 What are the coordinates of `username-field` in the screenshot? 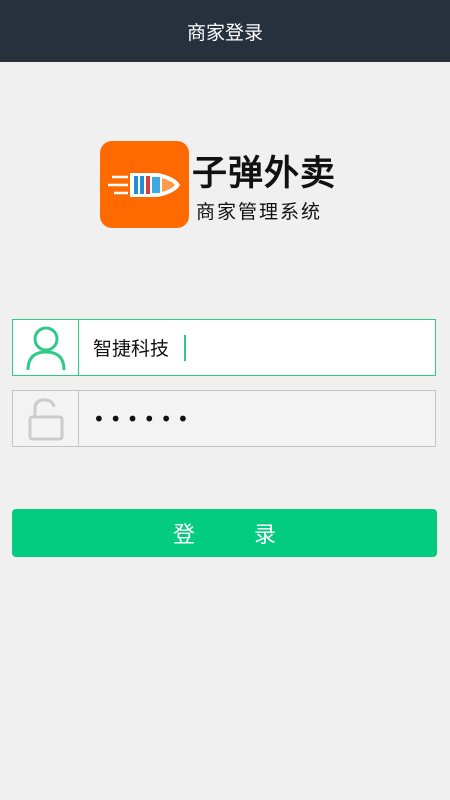 It's located at (224, 347).